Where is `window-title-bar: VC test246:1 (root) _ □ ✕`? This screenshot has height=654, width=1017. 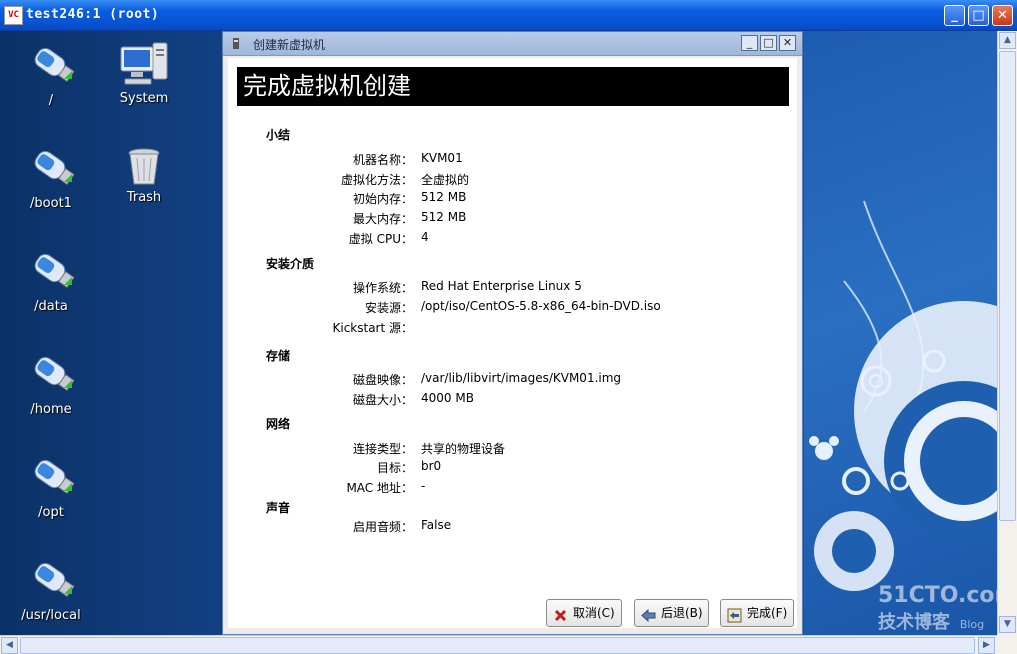
window-title-bar: VC test246:1 (root) _ □ ✕ is located at coordinates (508, 15).